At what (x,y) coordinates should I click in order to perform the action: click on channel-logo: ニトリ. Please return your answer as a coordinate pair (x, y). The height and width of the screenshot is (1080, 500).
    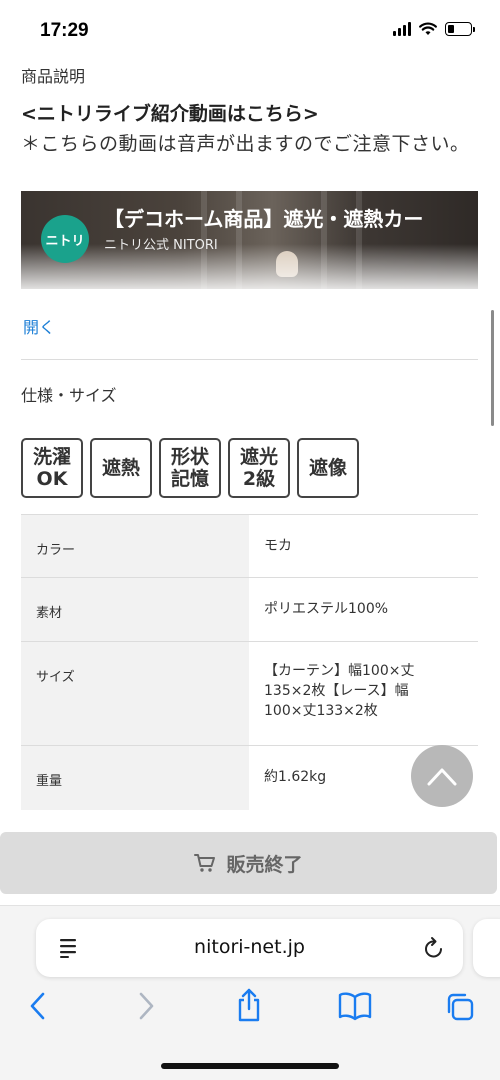
    Looking at the image, I should click on (65, 239).